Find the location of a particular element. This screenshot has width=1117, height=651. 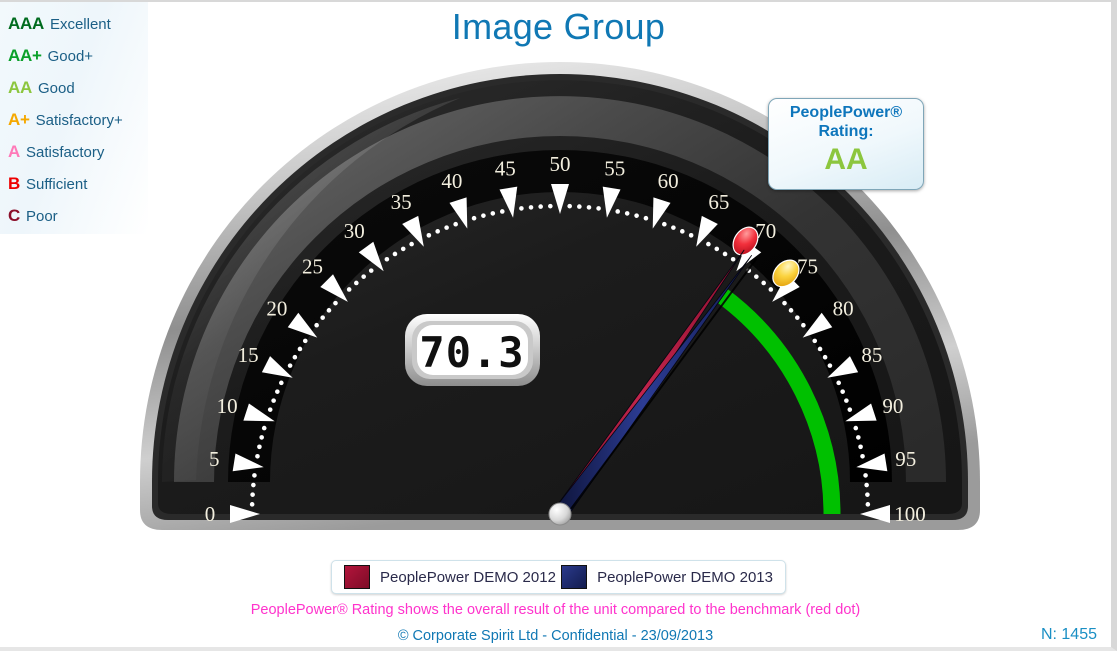

gauge-tick-label: 25 is located at coordinates (312, 267).